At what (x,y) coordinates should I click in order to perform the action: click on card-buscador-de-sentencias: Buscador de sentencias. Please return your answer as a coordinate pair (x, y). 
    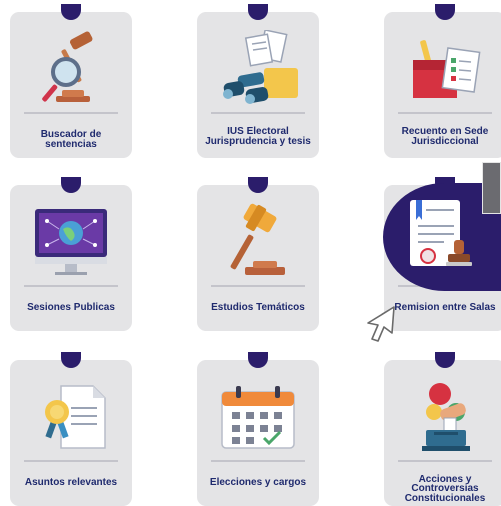
    Looking at the image, I should click on (71, 81).